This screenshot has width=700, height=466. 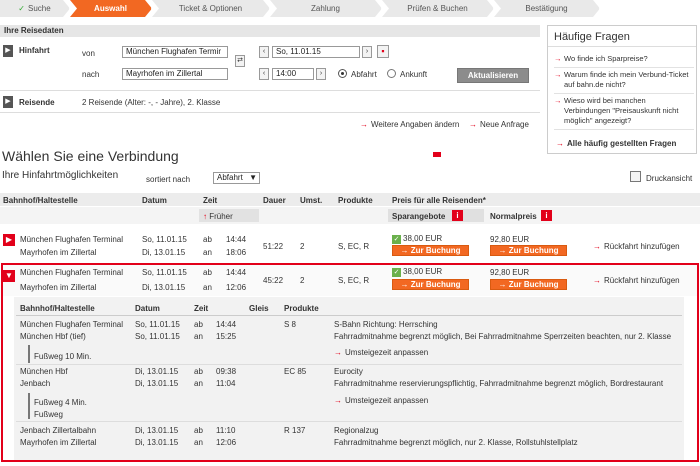 I want to click on col-station: Bahnhof/Haltestelle, so click(x=40, y=200).